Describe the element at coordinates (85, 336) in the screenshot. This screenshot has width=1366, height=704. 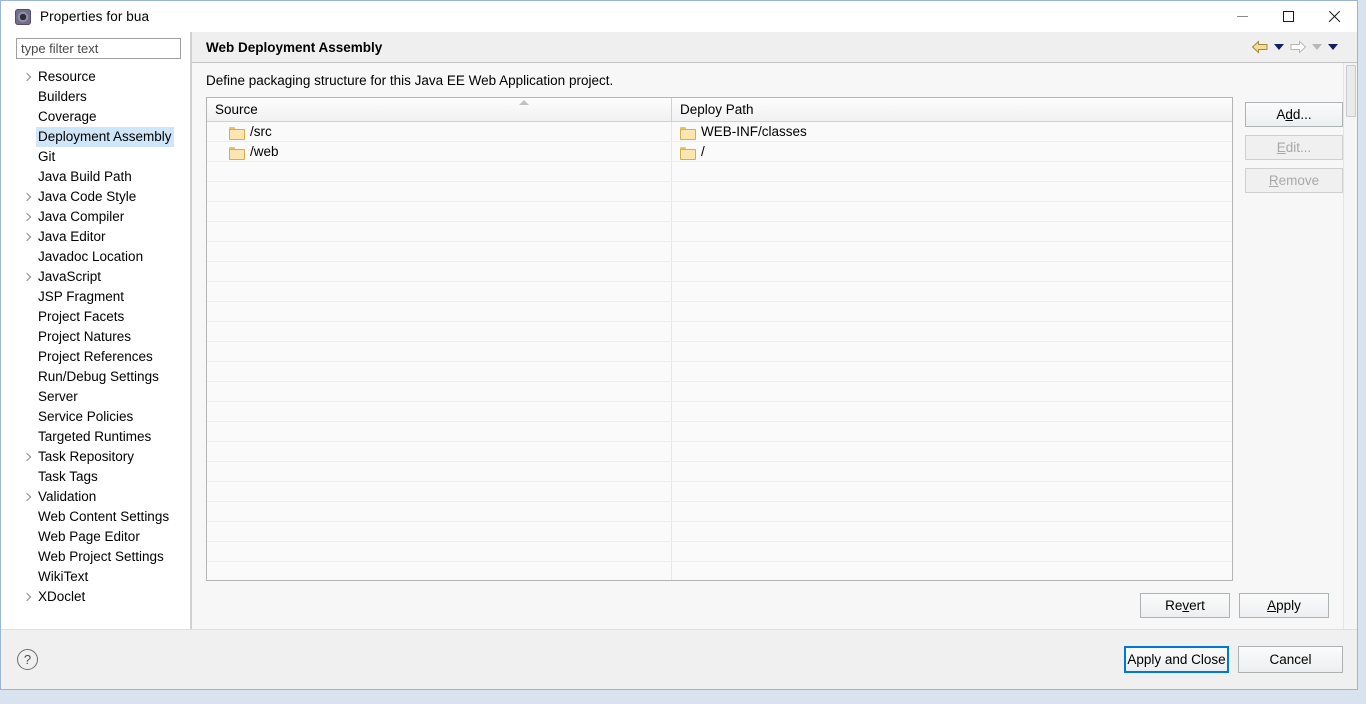
I see `sidebar-item-label: Project Natures` at that location.